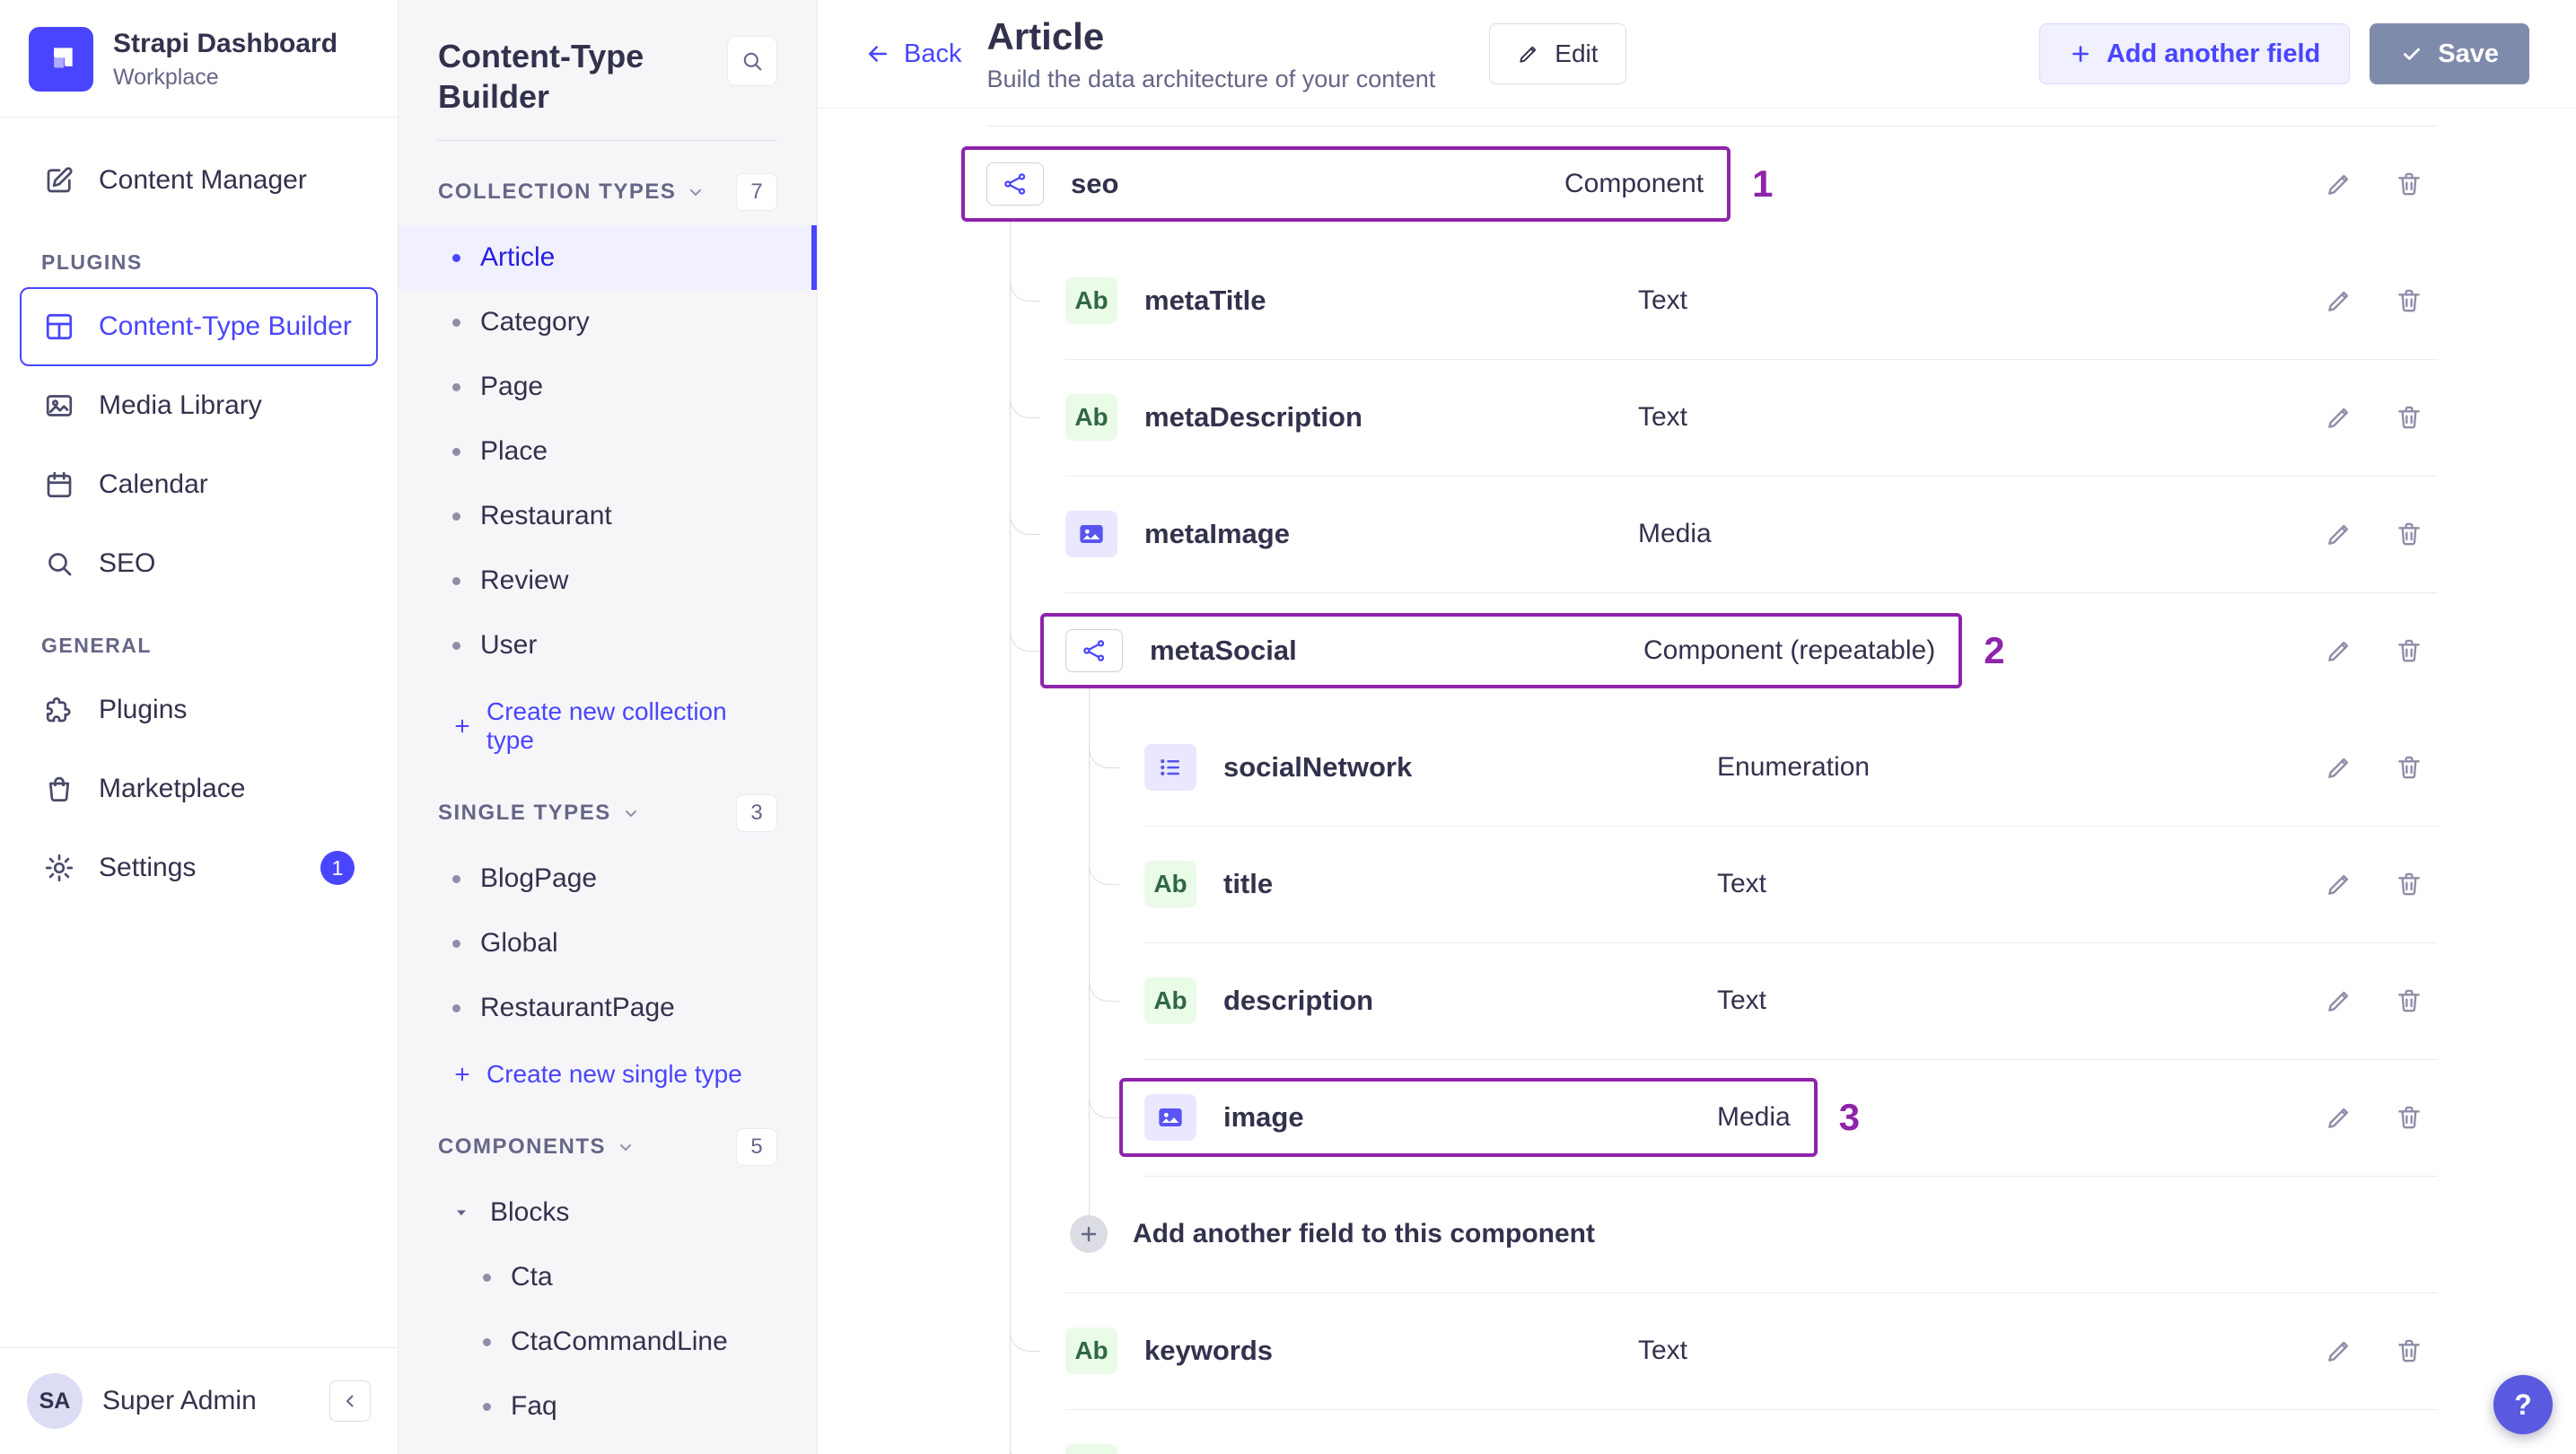  I want to click on sidebar-item-seo: SEO, so click(199, 563).